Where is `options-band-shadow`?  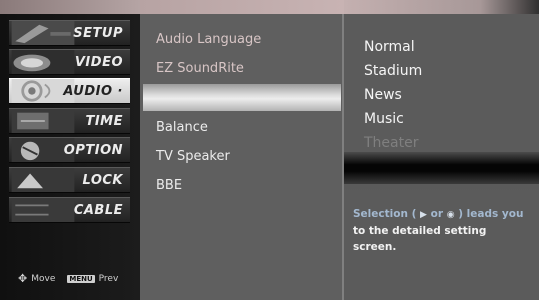 options-band-shadow is located at coordinates (441, 189).